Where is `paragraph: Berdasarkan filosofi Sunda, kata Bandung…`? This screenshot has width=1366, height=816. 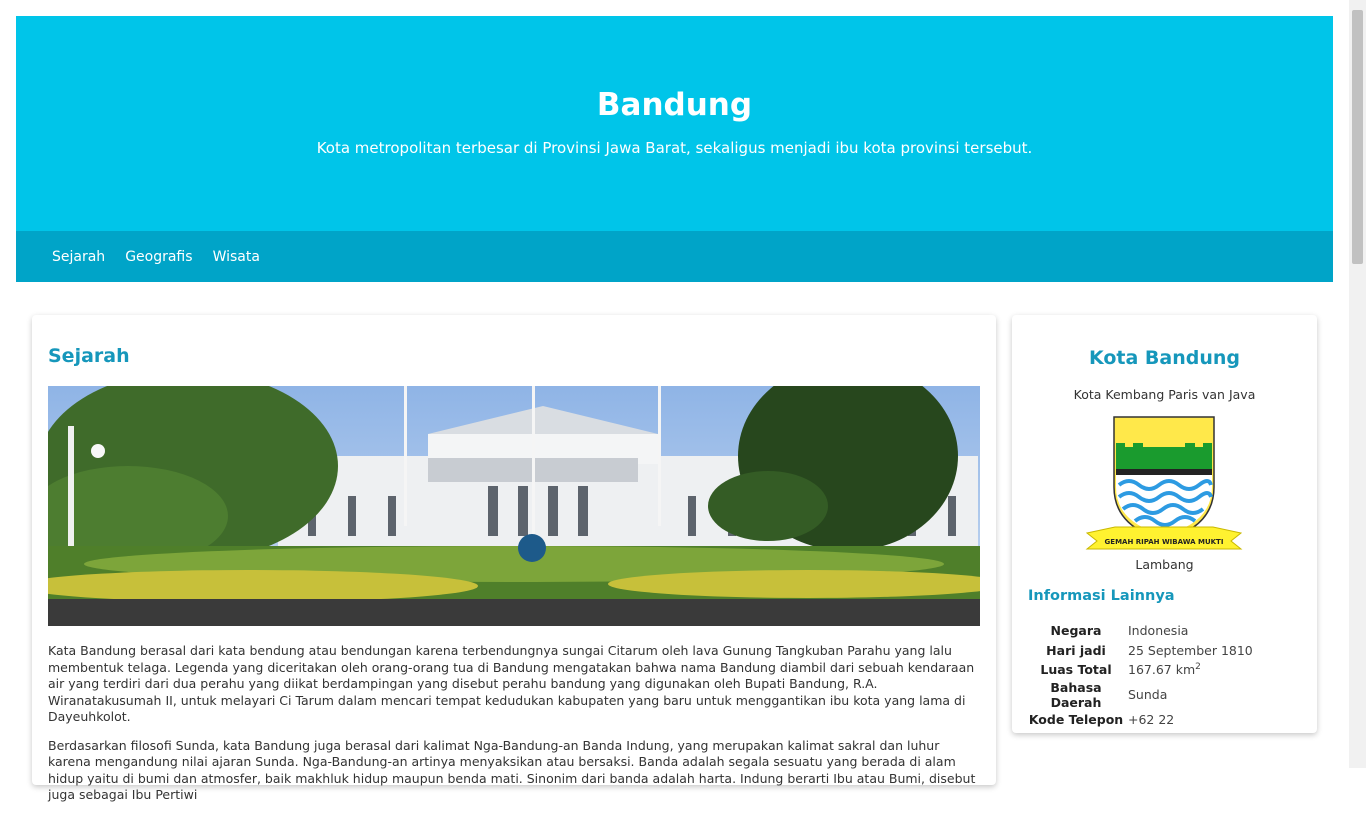
paragraph: Berdasarkan filosofi Sunda, kata Bandung… is located at coordinates (512, 770).